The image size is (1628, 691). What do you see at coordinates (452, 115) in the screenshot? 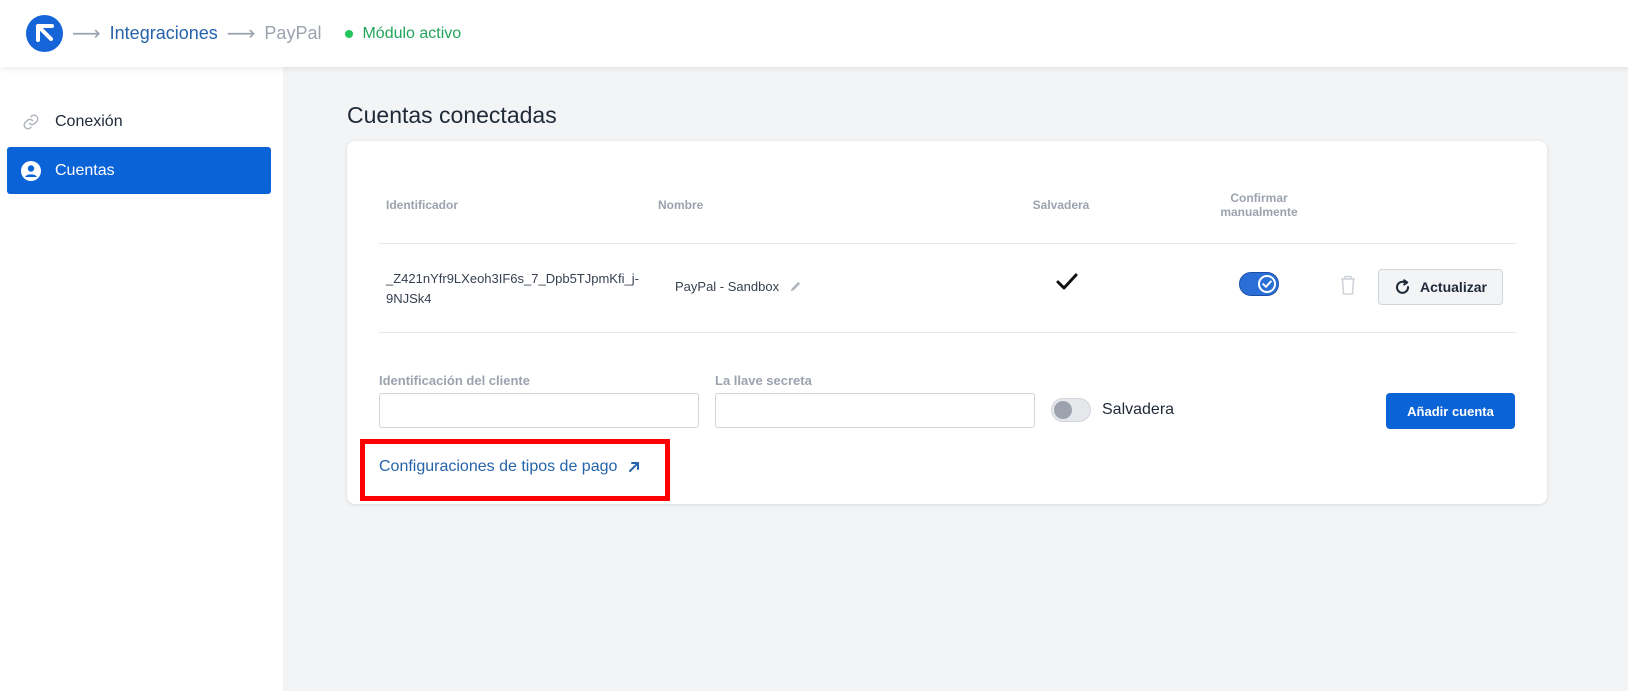
I see `page-title: Cuentas conectadas` at bounding box center [452, 115].